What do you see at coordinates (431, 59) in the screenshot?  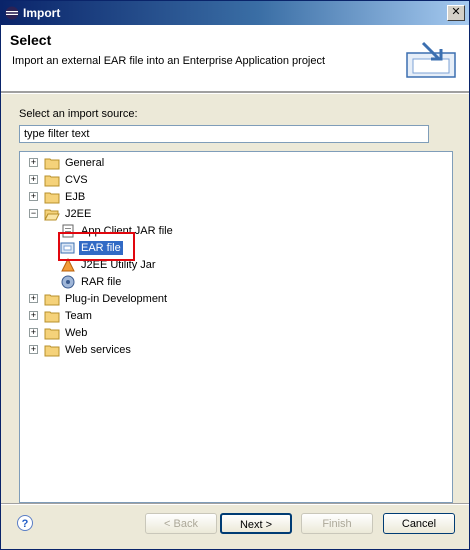 I see `import-wizard-icon` at bounding box center [431, 59].